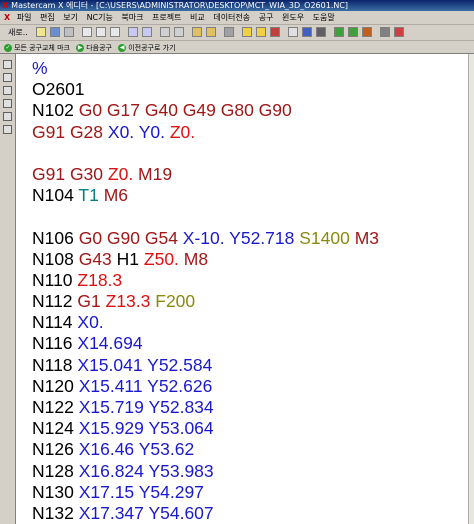 The height and width of the screenshot is (524, 474). I want to click on code-line: G91 G28 X0. Y0. Z0., so click(205, 132).